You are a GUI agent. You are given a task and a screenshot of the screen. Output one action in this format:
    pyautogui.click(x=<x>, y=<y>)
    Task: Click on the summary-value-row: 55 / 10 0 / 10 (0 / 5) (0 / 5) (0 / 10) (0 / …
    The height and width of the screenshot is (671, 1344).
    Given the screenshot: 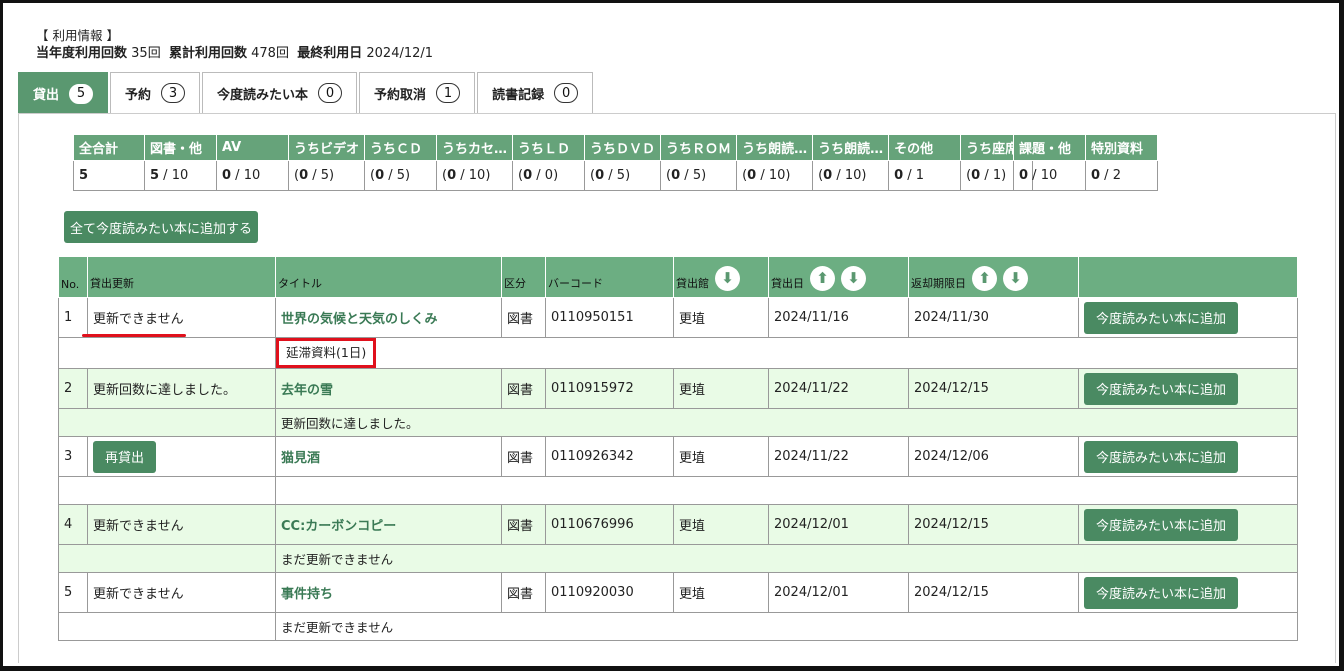 What is the action you would take?
    pyautogui.click(x=553, y=175)
    